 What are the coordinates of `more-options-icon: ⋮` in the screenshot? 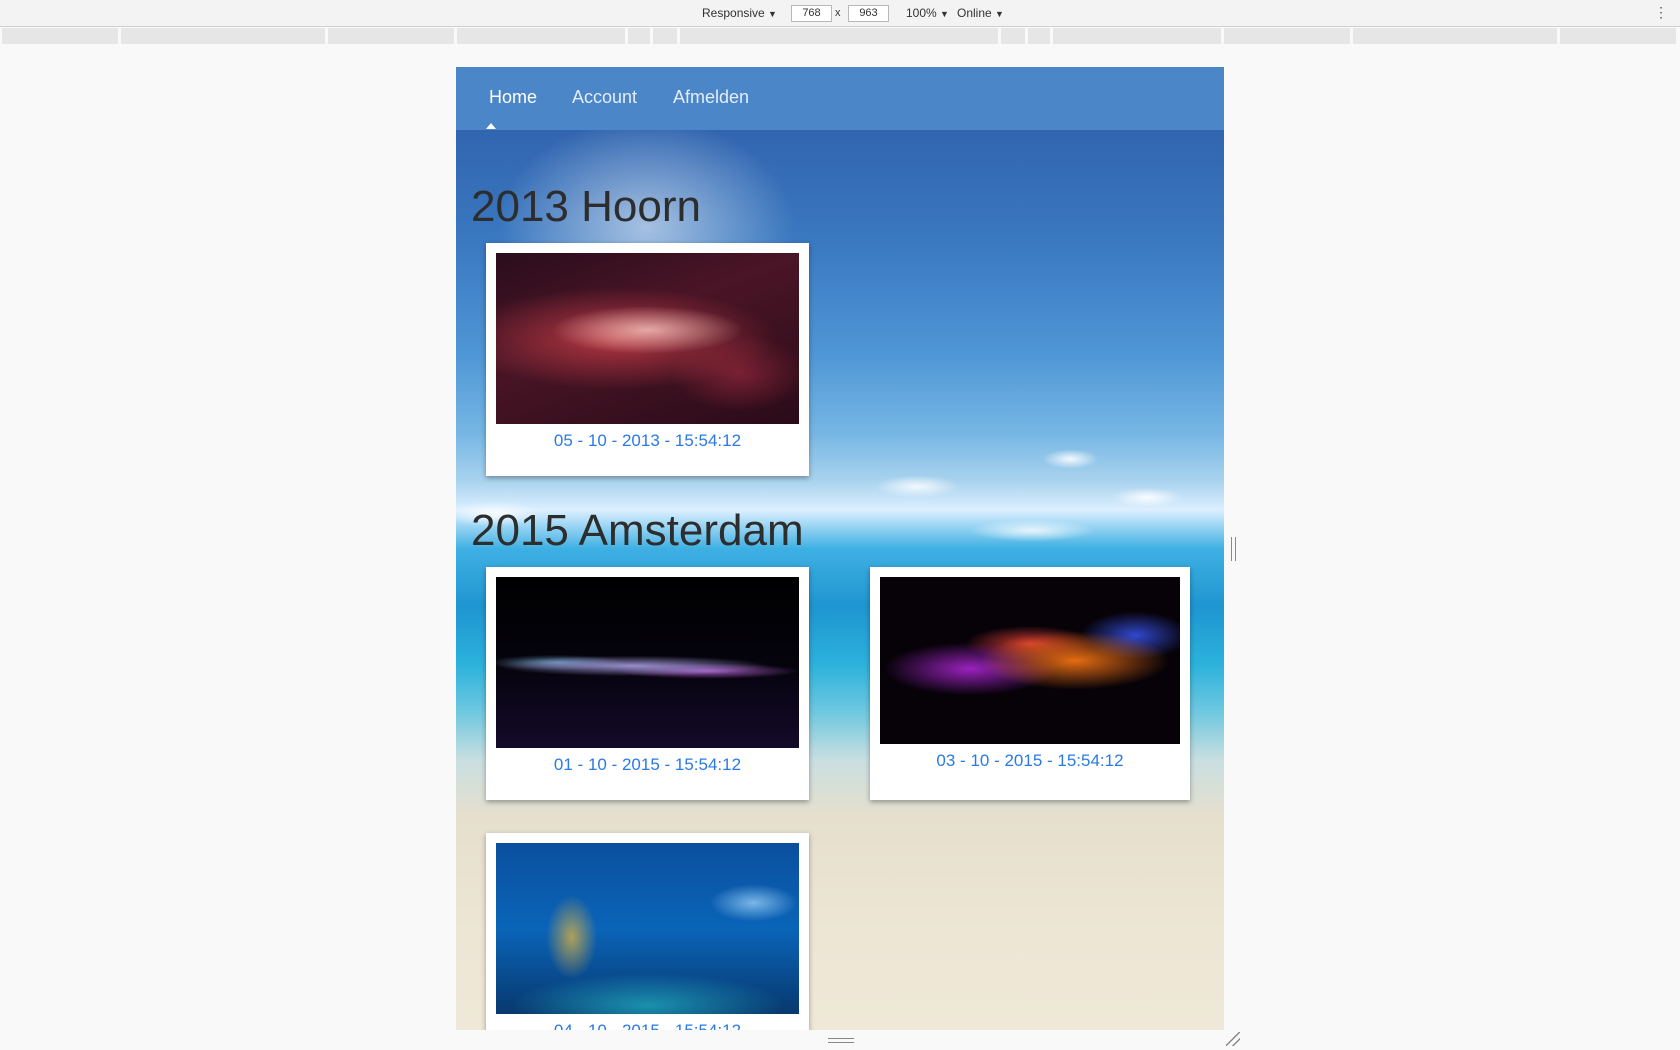 It's located at (1661, 12).